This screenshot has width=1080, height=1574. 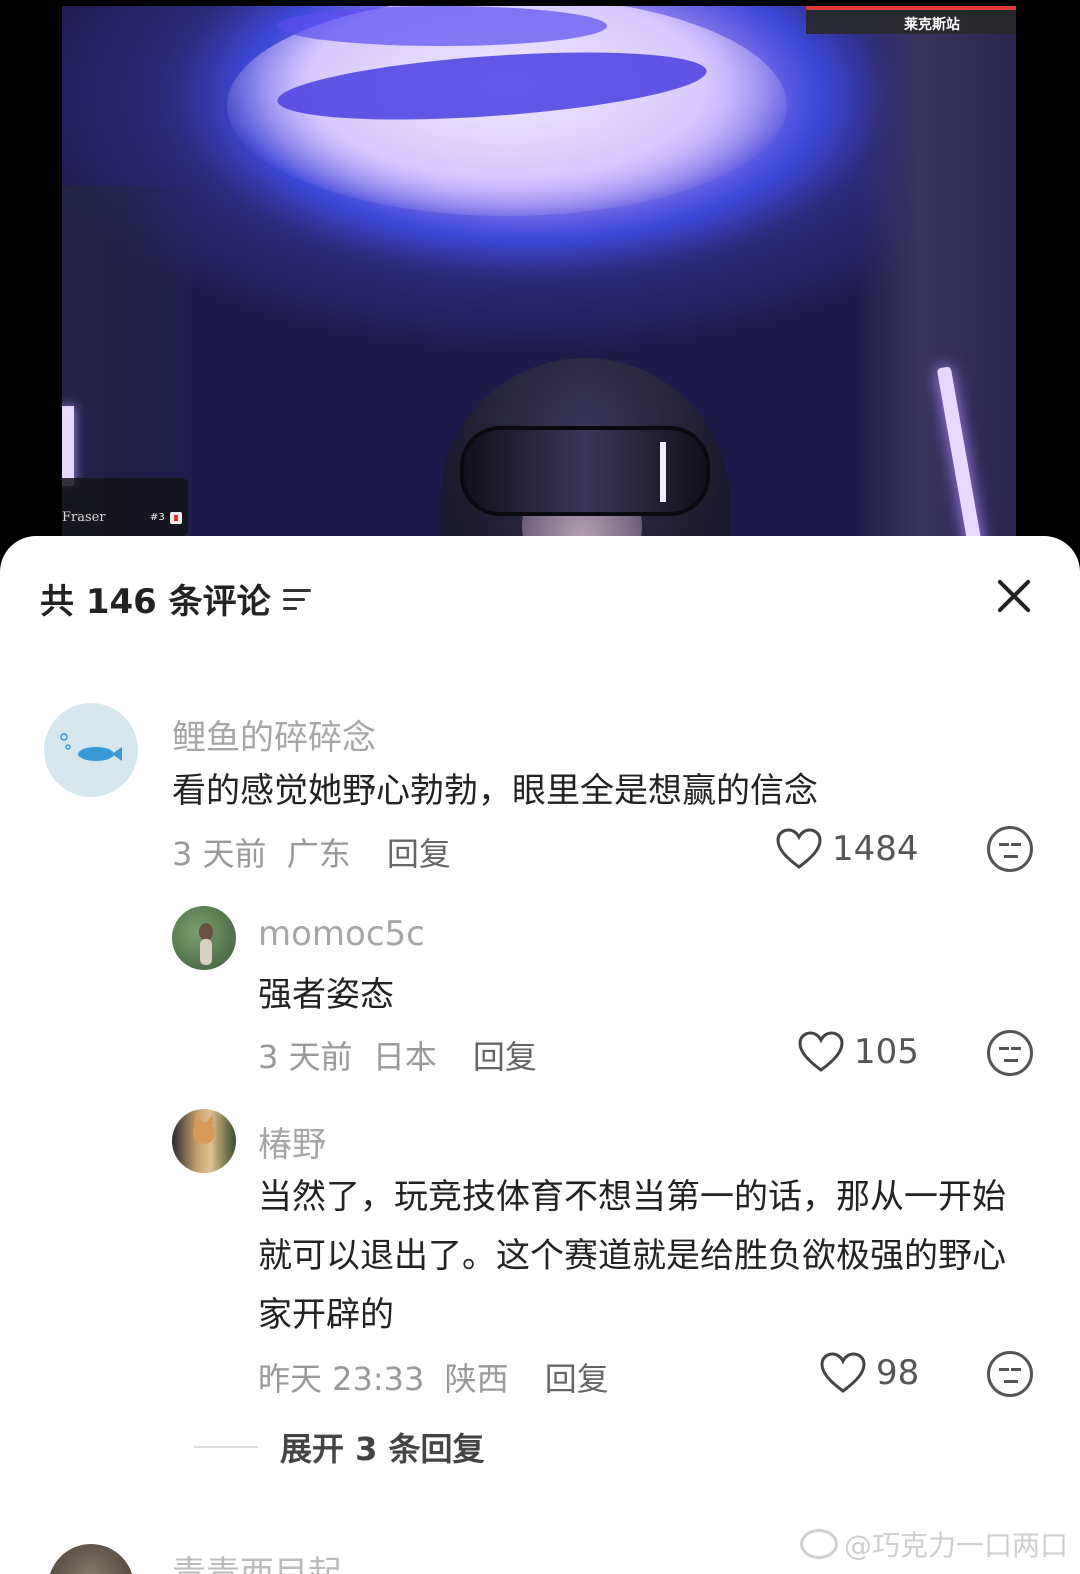 I want to click on weibo-watermark: @巧克力一口两口, so click(x=933, y=1544).